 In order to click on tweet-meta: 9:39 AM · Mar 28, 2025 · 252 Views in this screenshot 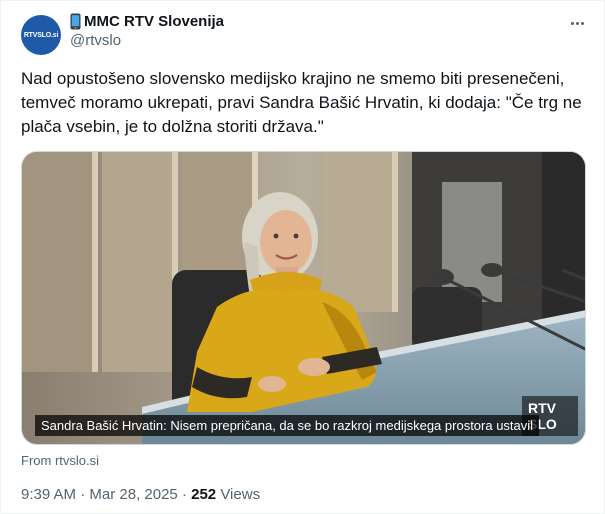, I will do `click(140, 494)`.